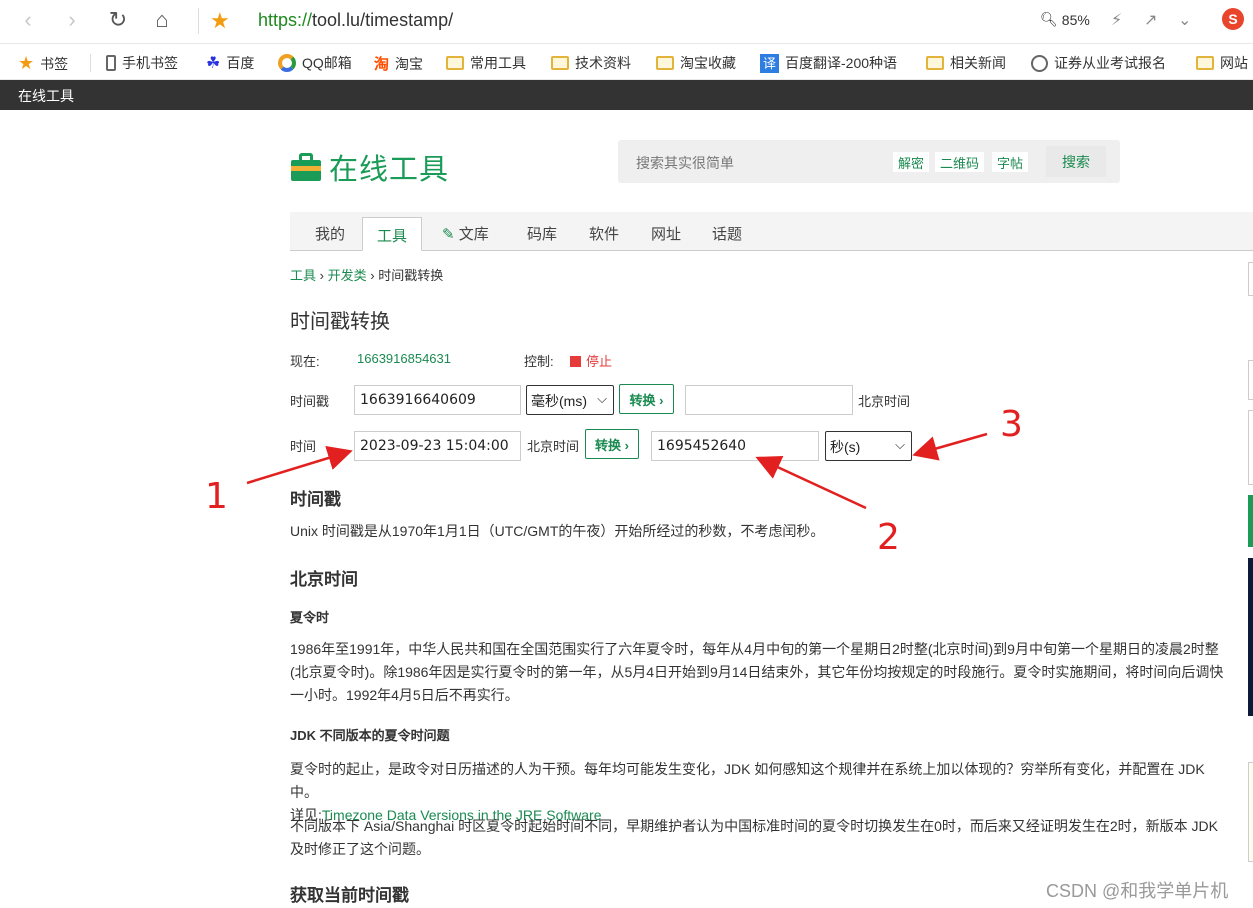 The width and height of the screenshot is (1253, 908). Describe the element at coordinates (1250, 521) in the screenshot. I see `side-ad-green` at that location.